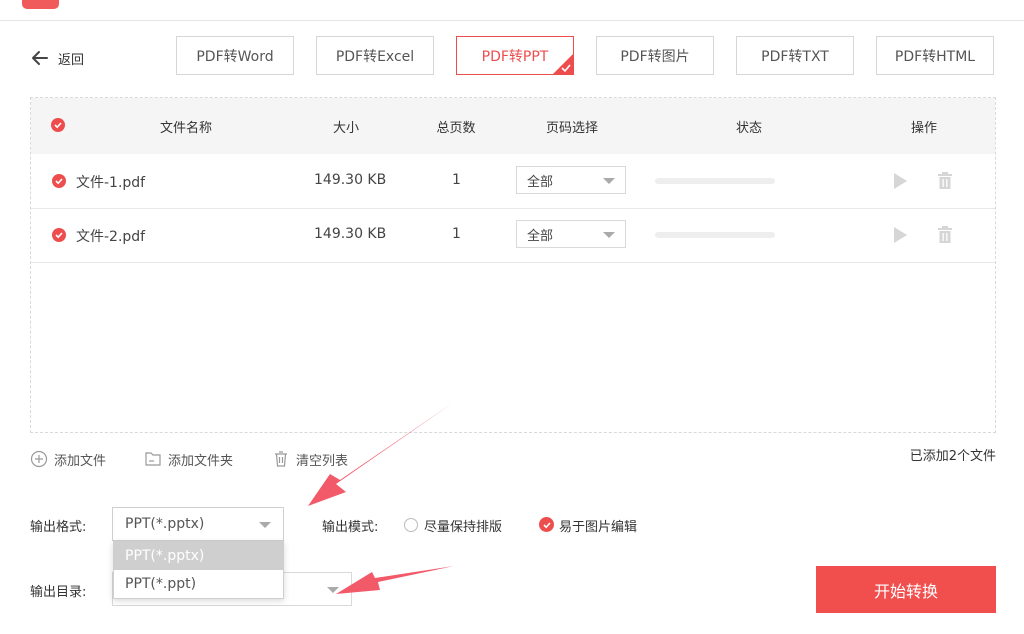  Describe the element at coordinates (952, 456) in the screenshot. I see `file-count-text: 已添加2个文件` at that location.